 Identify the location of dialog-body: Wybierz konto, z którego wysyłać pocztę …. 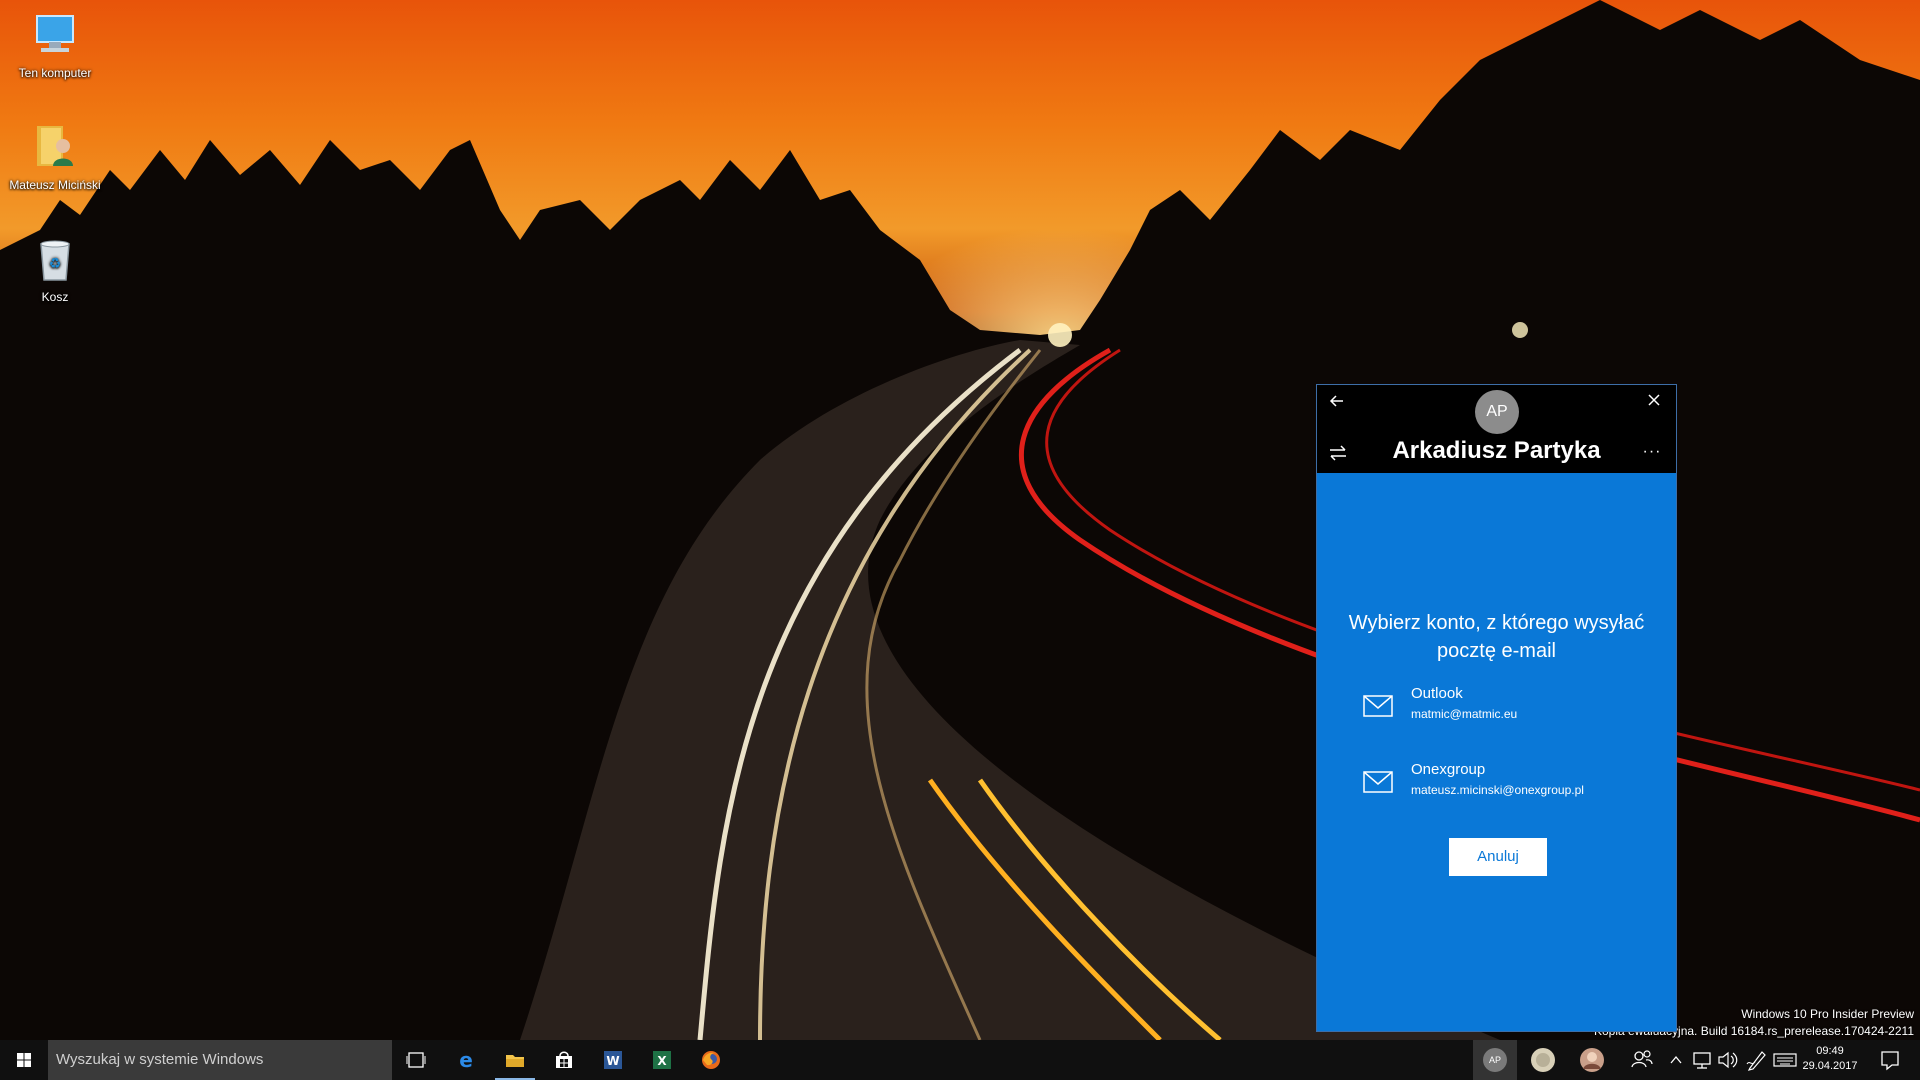
(1496, 752).